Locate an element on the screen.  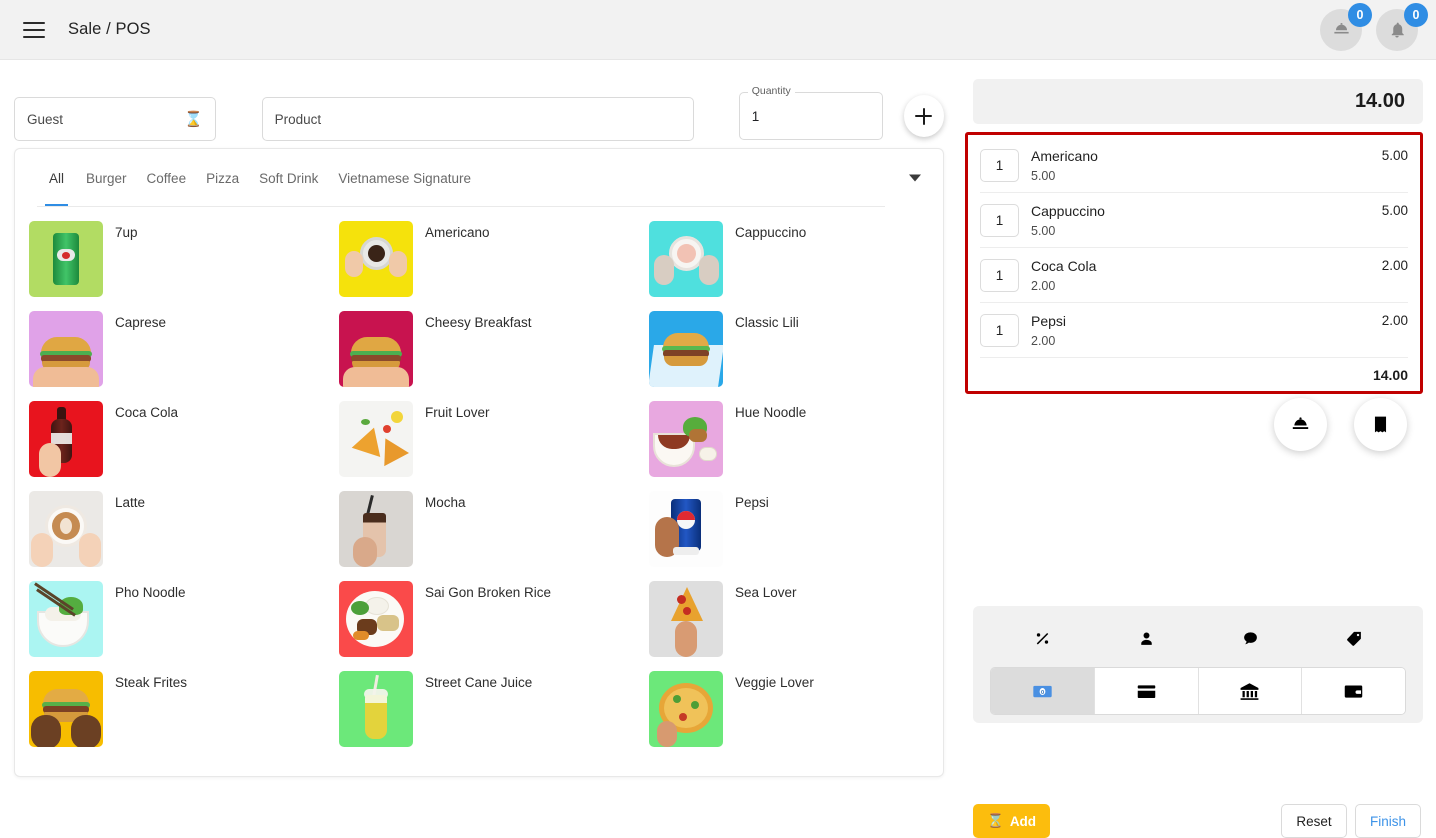
product-tile: Cappuccino is located at coordinates (789, 266).